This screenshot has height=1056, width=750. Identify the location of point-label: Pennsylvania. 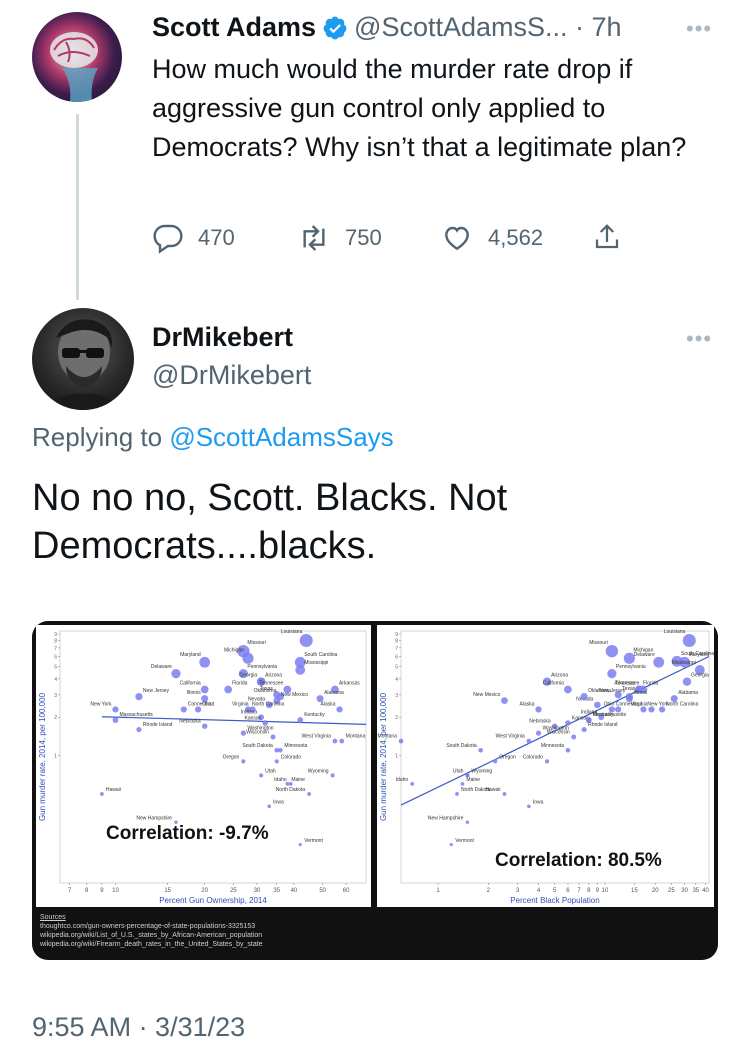
(262, 667).